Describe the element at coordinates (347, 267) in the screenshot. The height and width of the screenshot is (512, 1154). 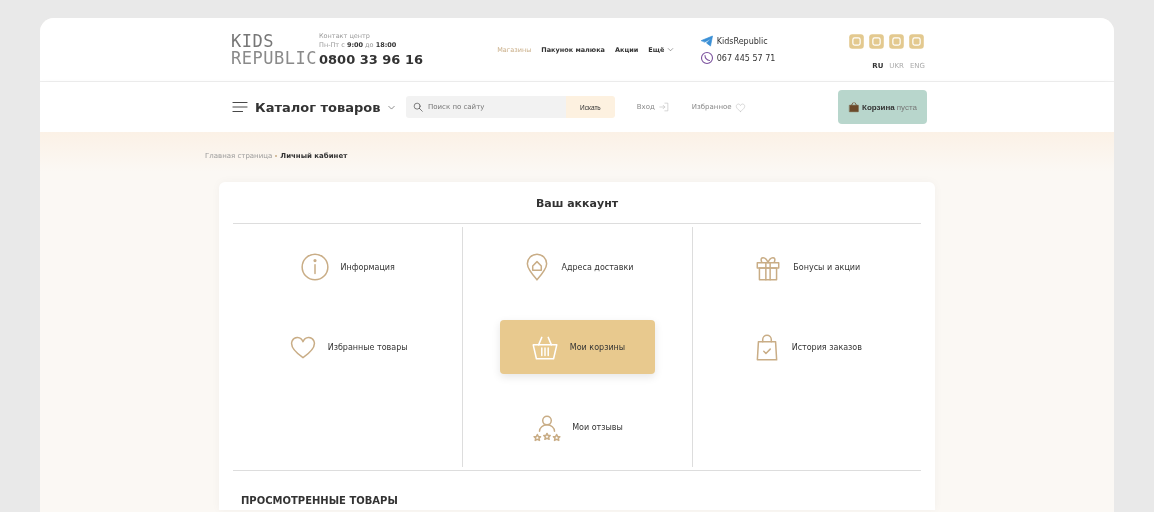
I see `account-menu-item: Информация` at that location.